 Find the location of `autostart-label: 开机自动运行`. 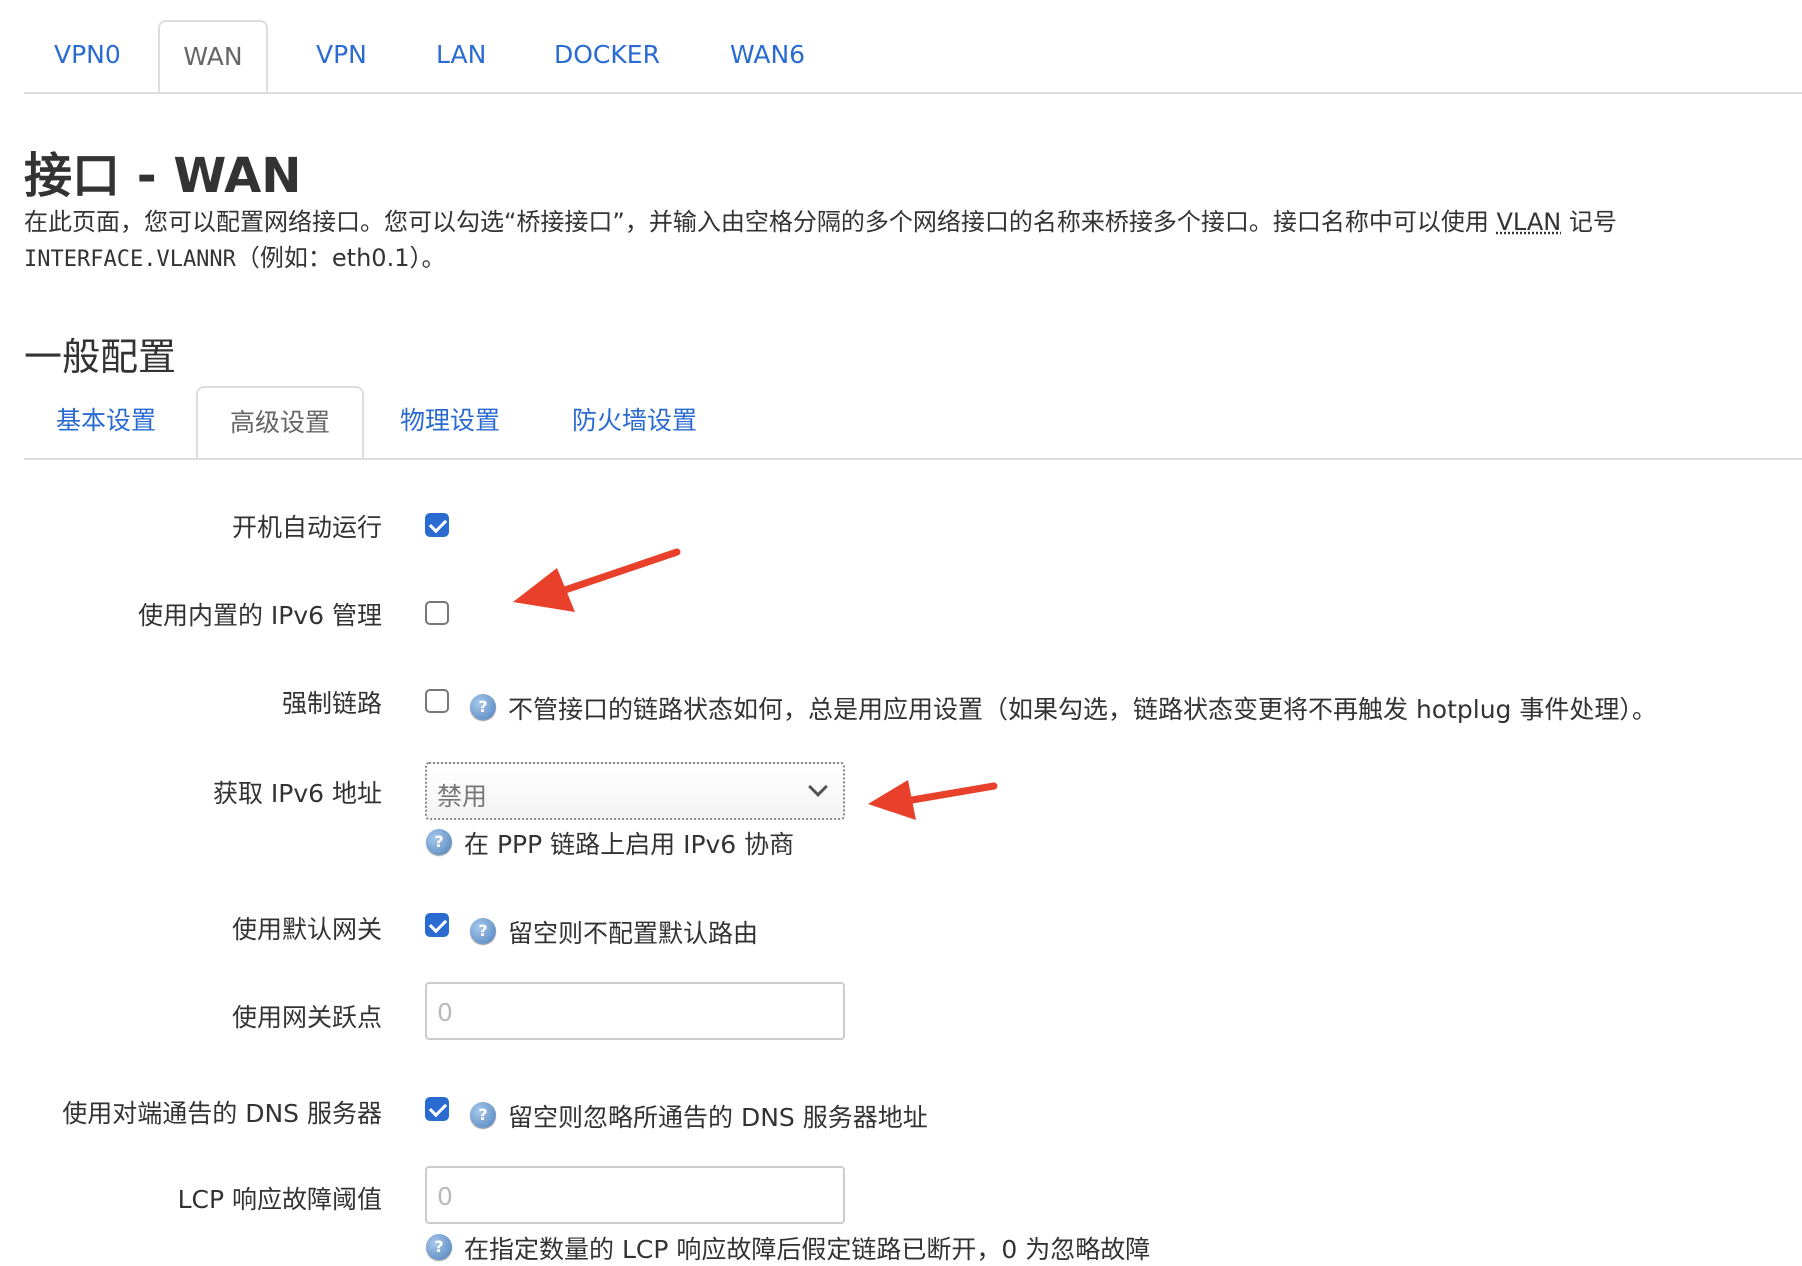

autostart-label: 开机自动运行 is located at coordinates (306, 527).